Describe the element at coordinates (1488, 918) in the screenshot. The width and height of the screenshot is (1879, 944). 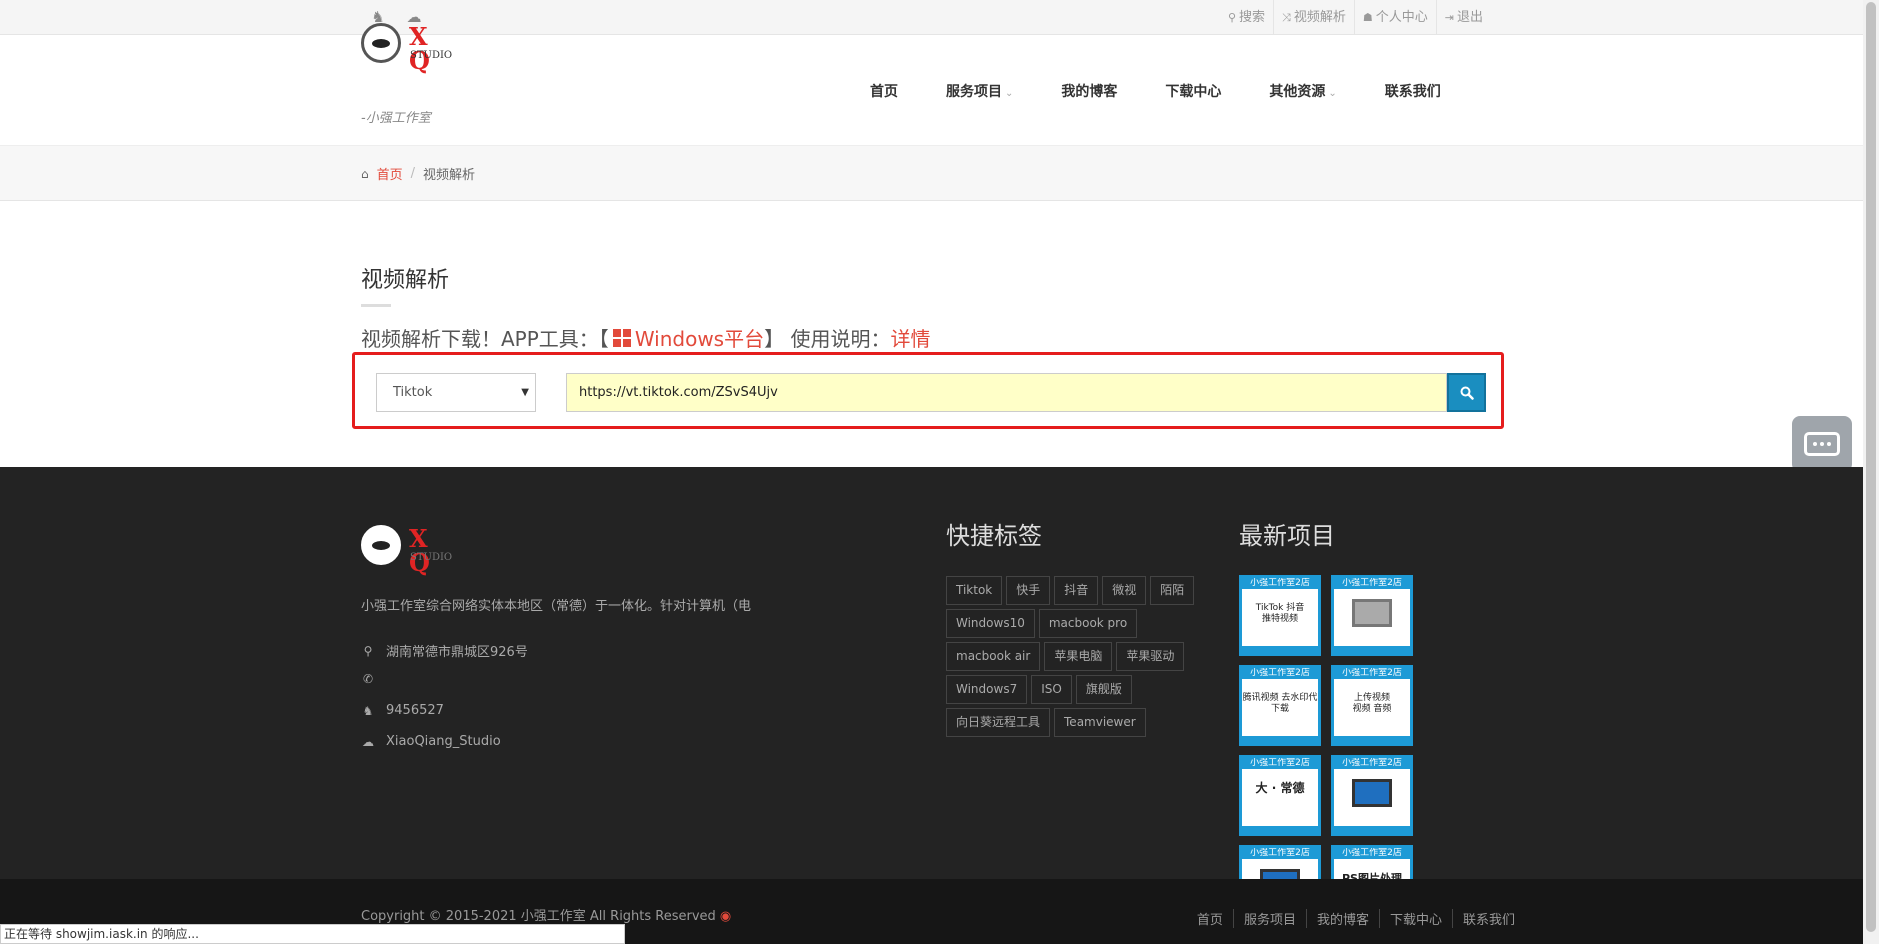
I see `footer-link-contact: 联系我们` at that location.